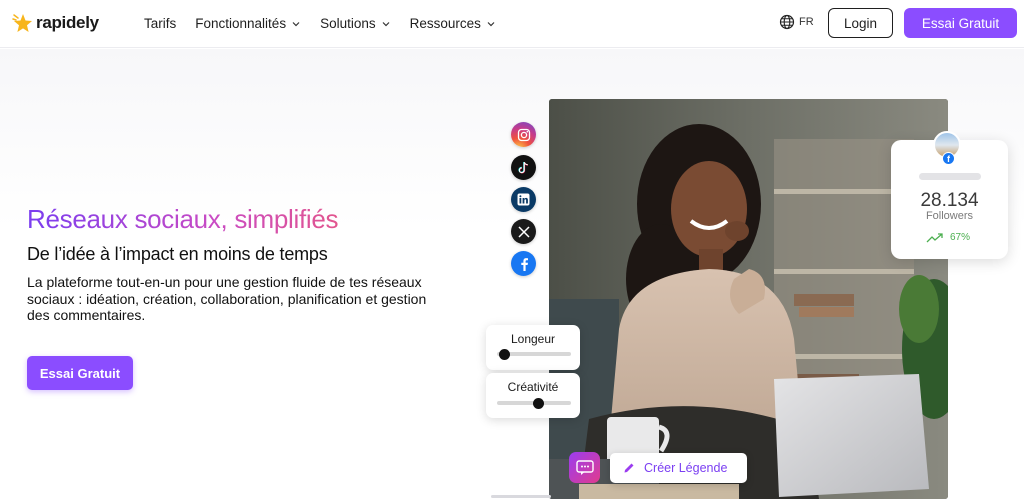  What do you see at coordinates (523, 134) in the screenshot?
I see `instagram-icon` at bounding box center [523, 134].